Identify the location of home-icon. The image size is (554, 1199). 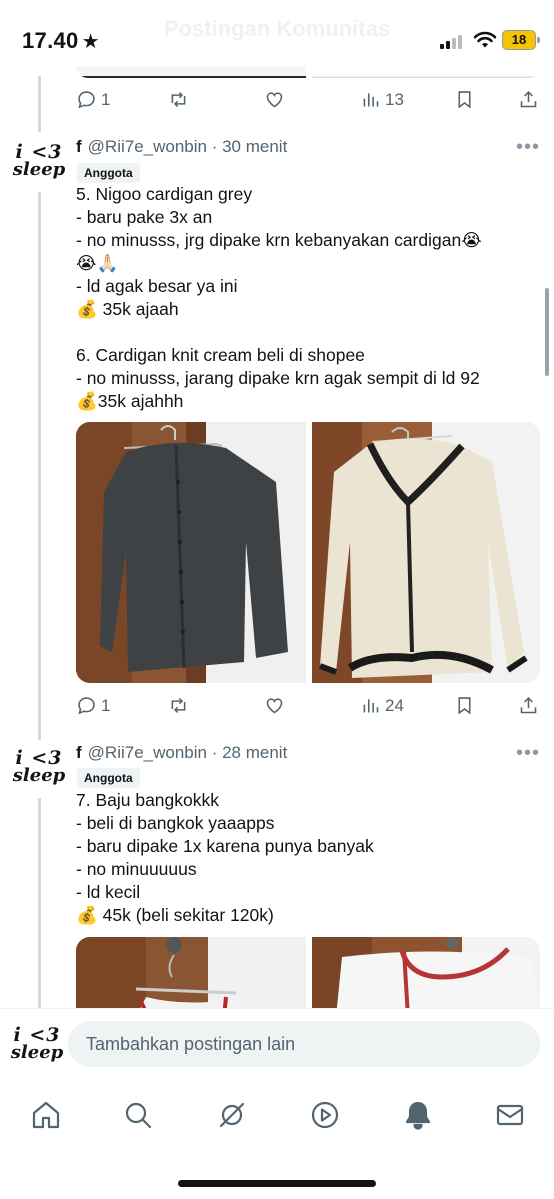
(46, 1115).